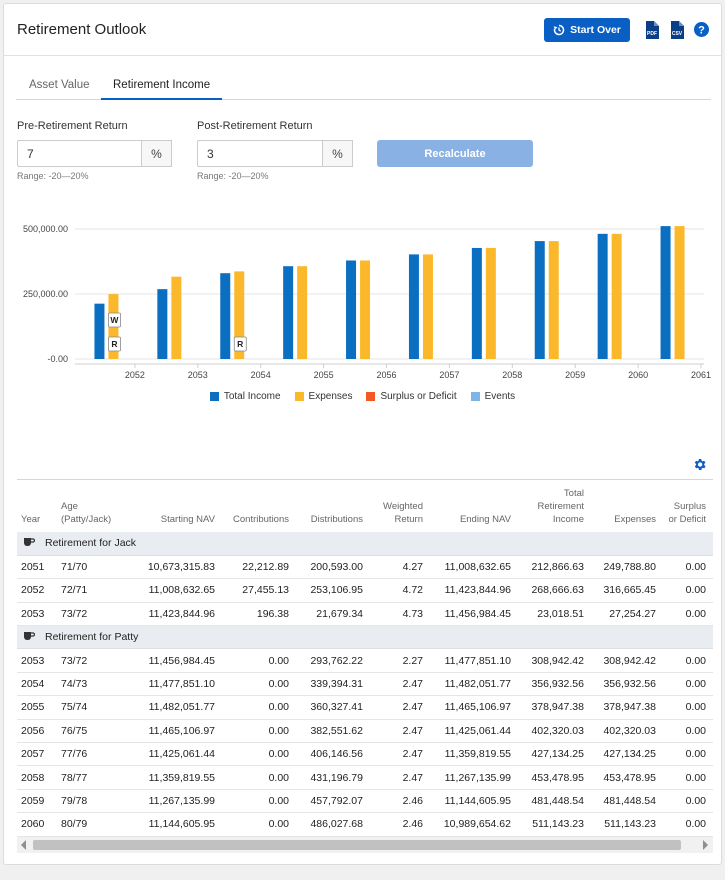 The height and width of the screenshot is (880, 725). I want to click on column-header: Age (Patty/Jack), so click(88, 506).